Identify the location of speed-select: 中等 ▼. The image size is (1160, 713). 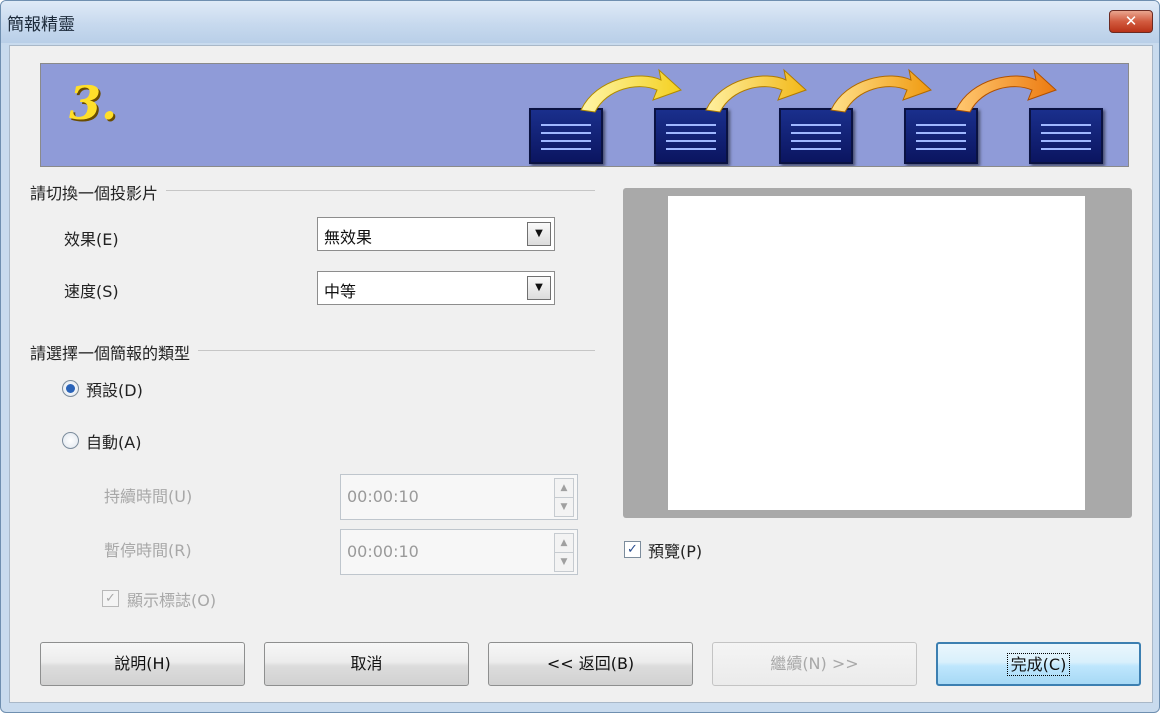
(436, 288).